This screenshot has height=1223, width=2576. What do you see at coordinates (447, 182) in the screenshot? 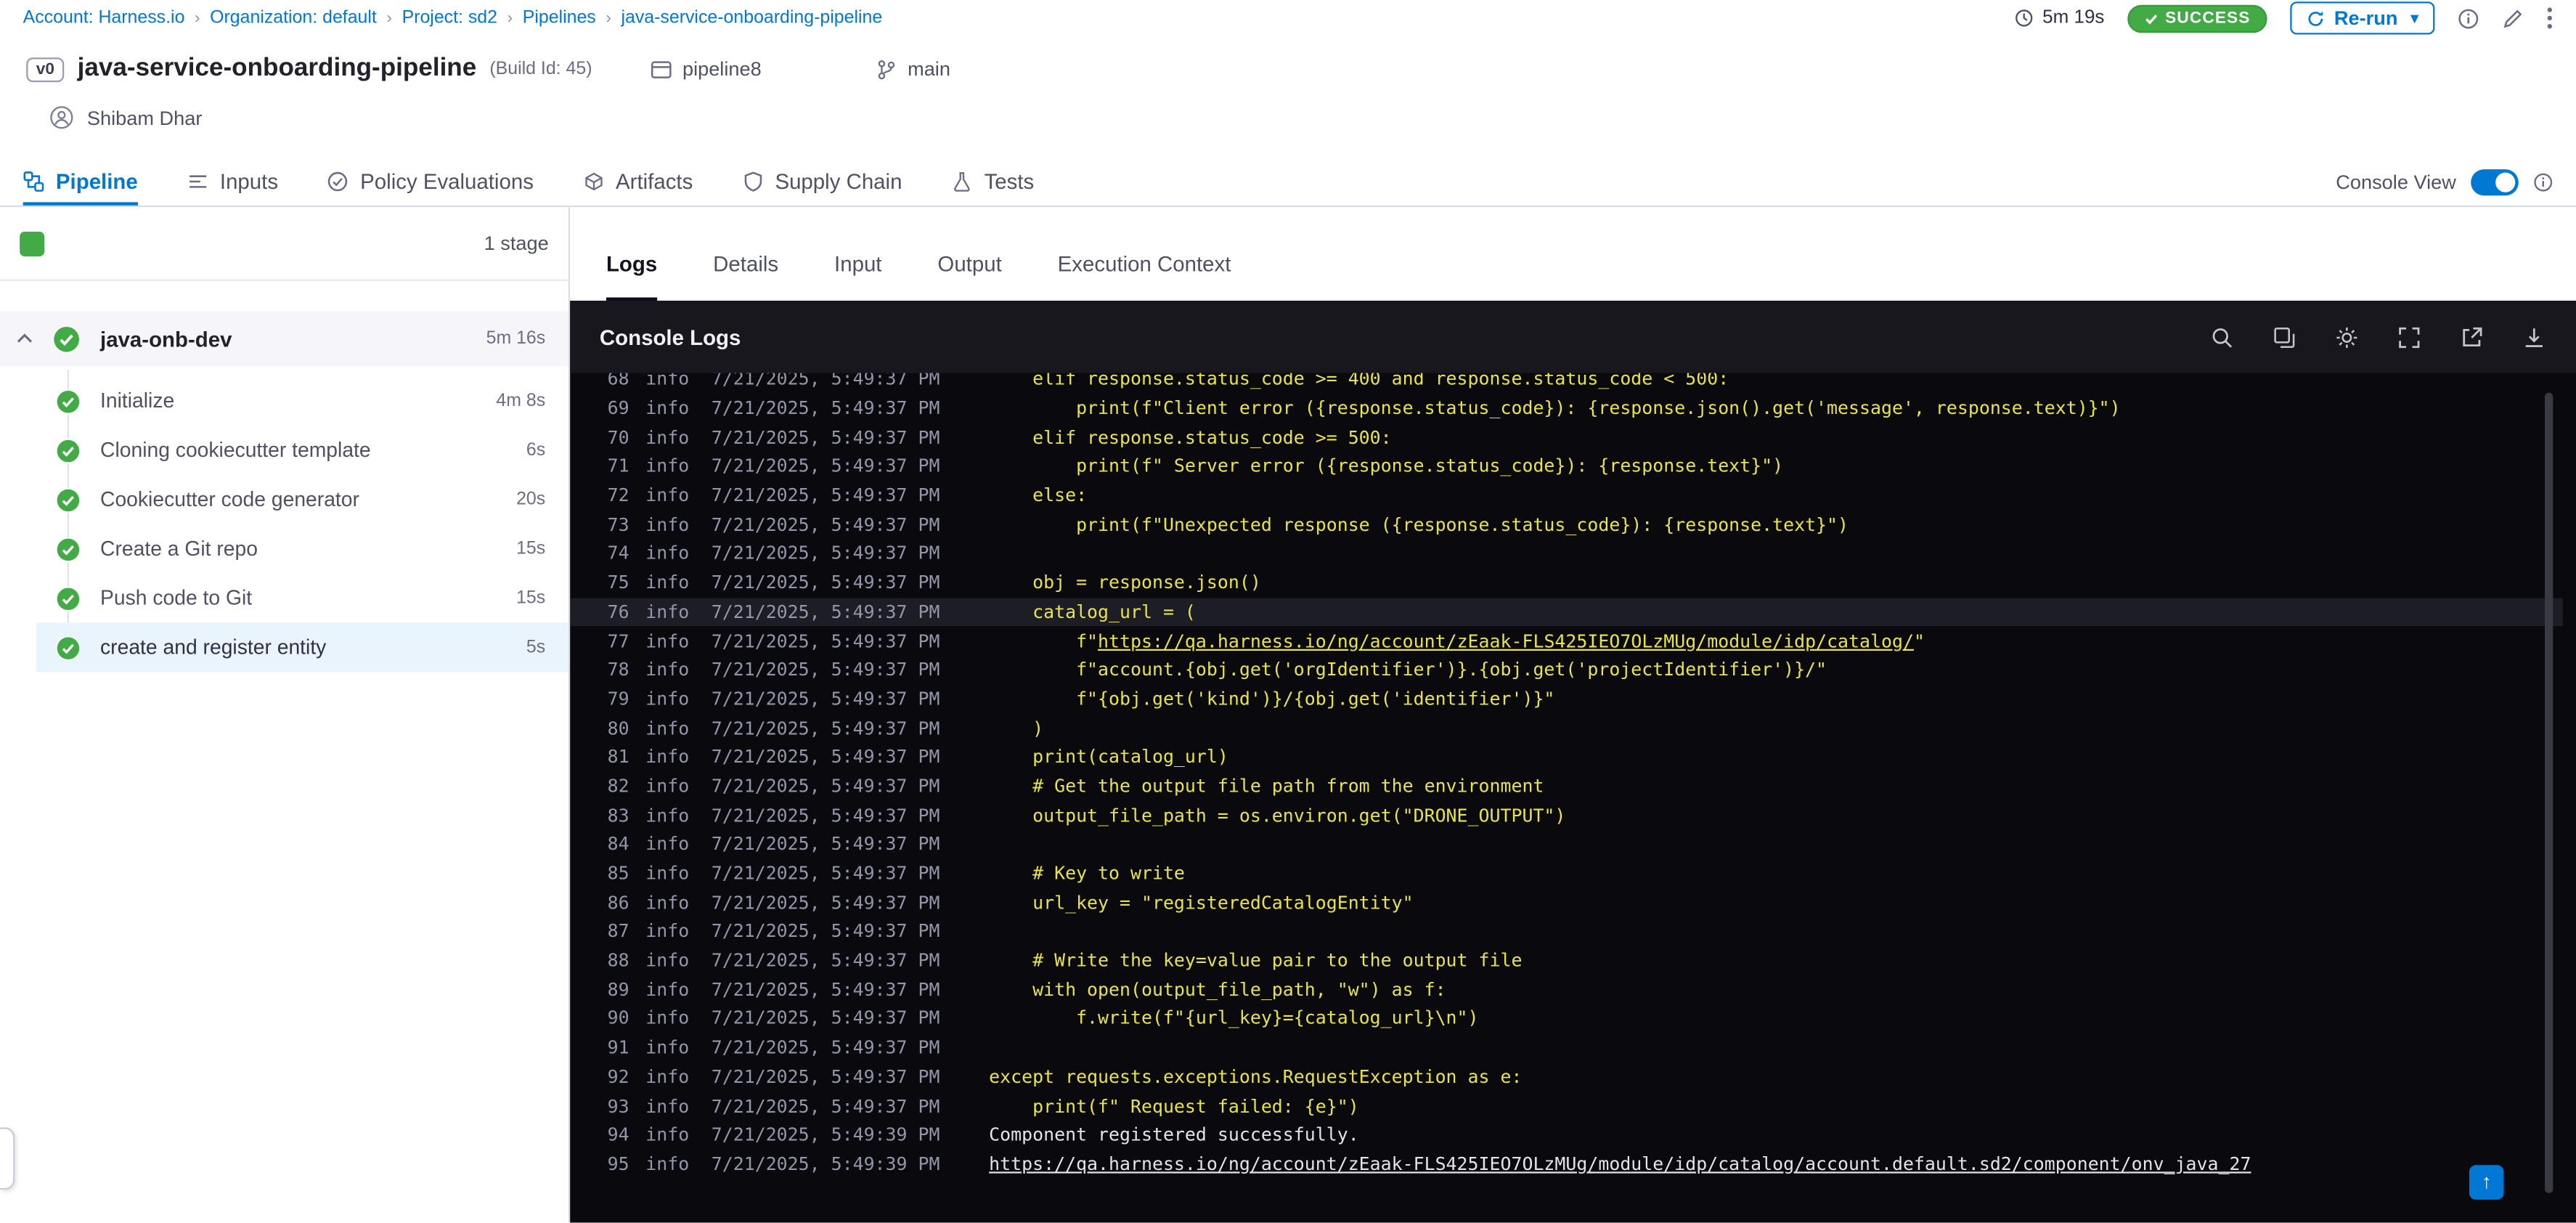
I see `tab-label: Policy Evaluations` at bounding box center [447, 182].